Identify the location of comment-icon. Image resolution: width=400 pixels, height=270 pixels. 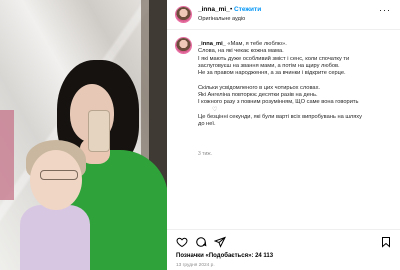
(201, 242).